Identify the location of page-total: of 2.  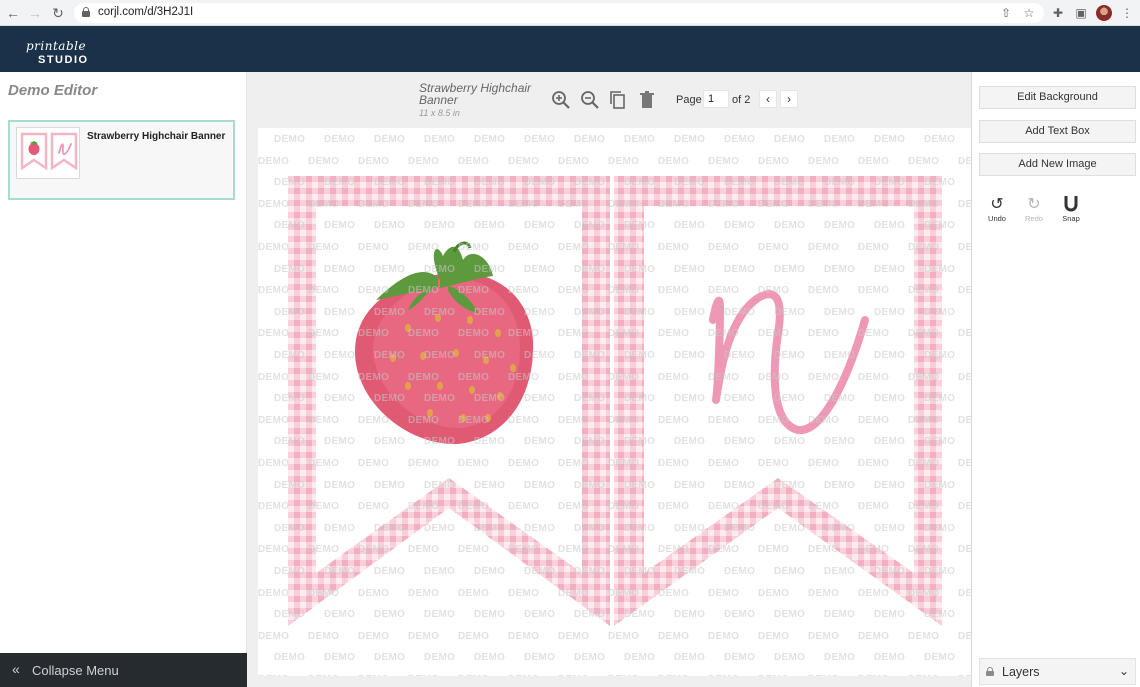
(741, 100).